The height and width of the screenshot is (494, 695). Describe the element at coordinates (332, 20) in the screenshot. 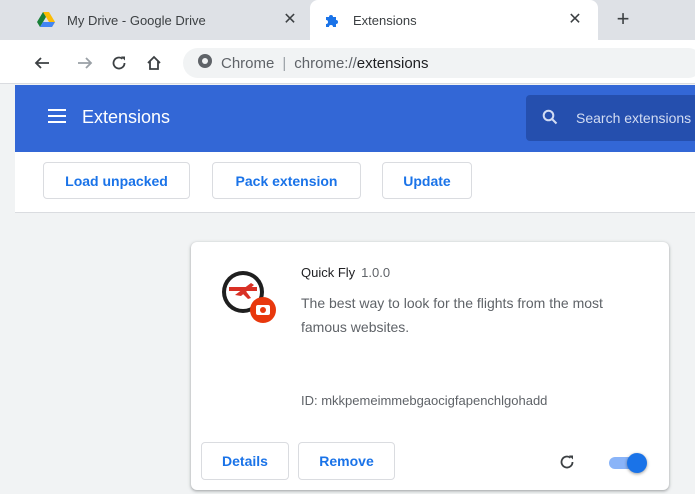

I see `puzzle-piece-icon` at that location.